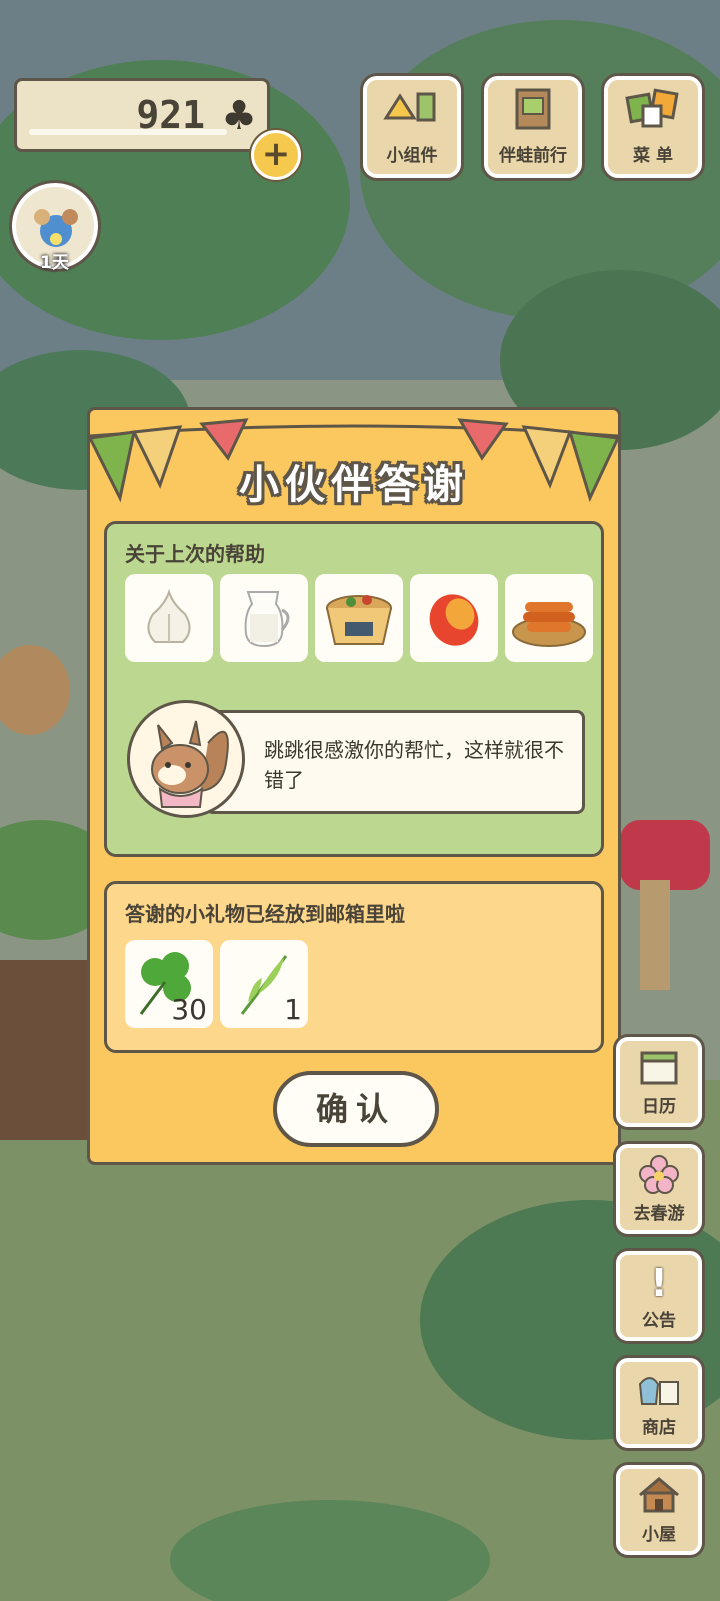  What do you see at coordinates (189, 1009) in the screenshot?
I see `reward-clover-count: 30` at bounding box center [189, 1009].